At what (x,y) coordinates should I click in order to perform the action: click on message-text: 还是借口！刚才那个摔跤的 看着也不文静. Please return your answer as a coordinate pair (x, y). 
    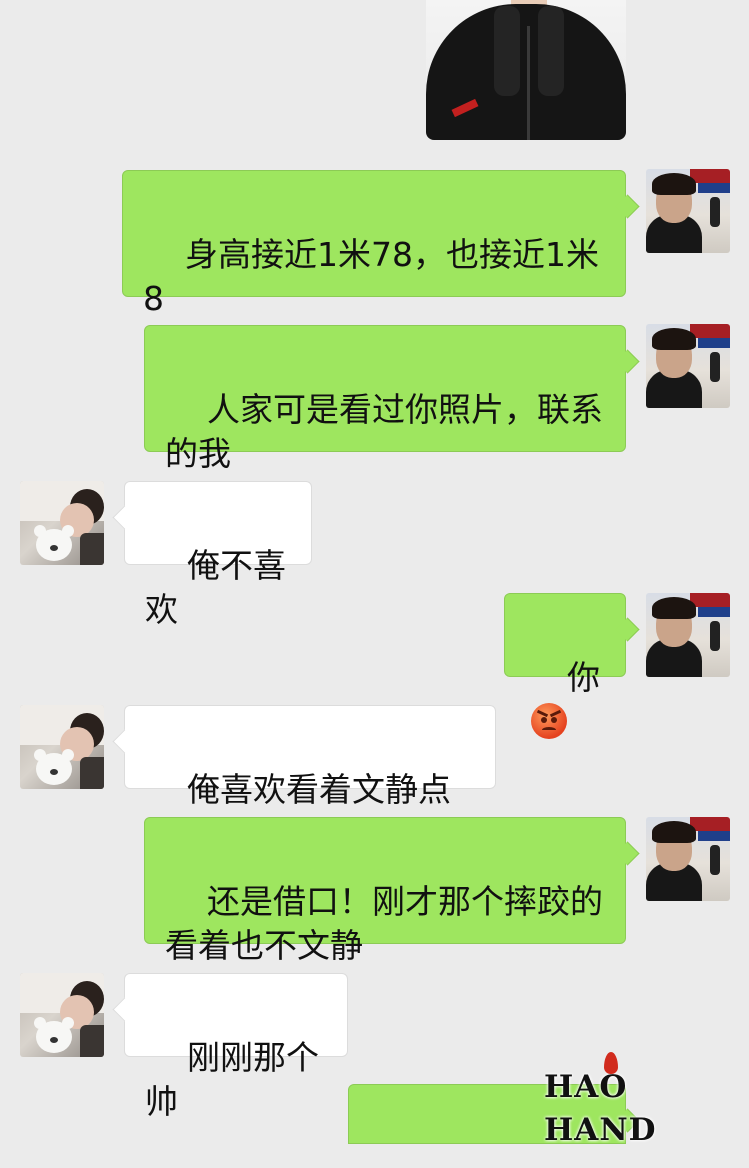
    Looking at the image, I should click on (384, 923).